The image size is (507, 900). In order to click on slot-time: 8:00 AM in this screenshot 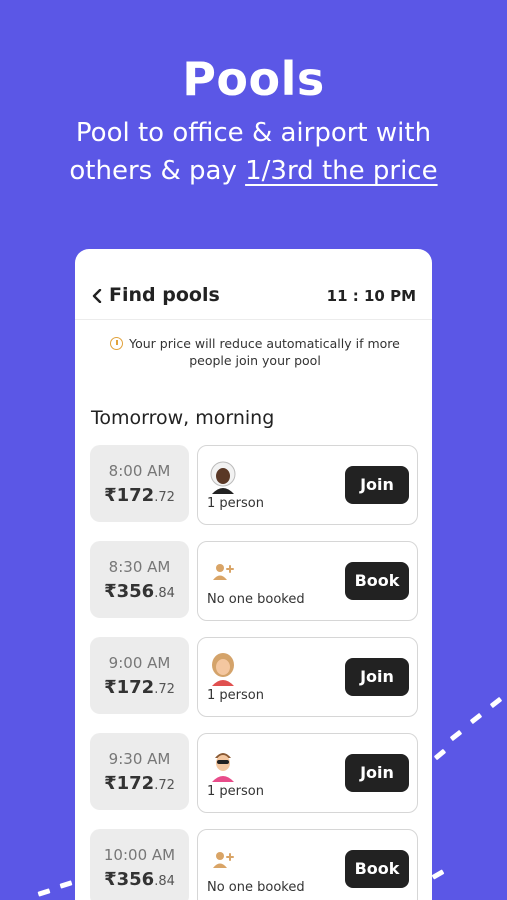, I will do `click(139, 471)`.